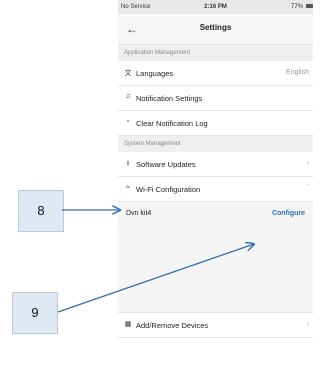 Image resolution: width=320 pixels, height=365 pixels. What do you see at coordinates (215, 189) in the screenshot?
I see `wifi-configuration-row: ≈ Wi-Fi Configuration ˆ` at bounding box center [215, 189].